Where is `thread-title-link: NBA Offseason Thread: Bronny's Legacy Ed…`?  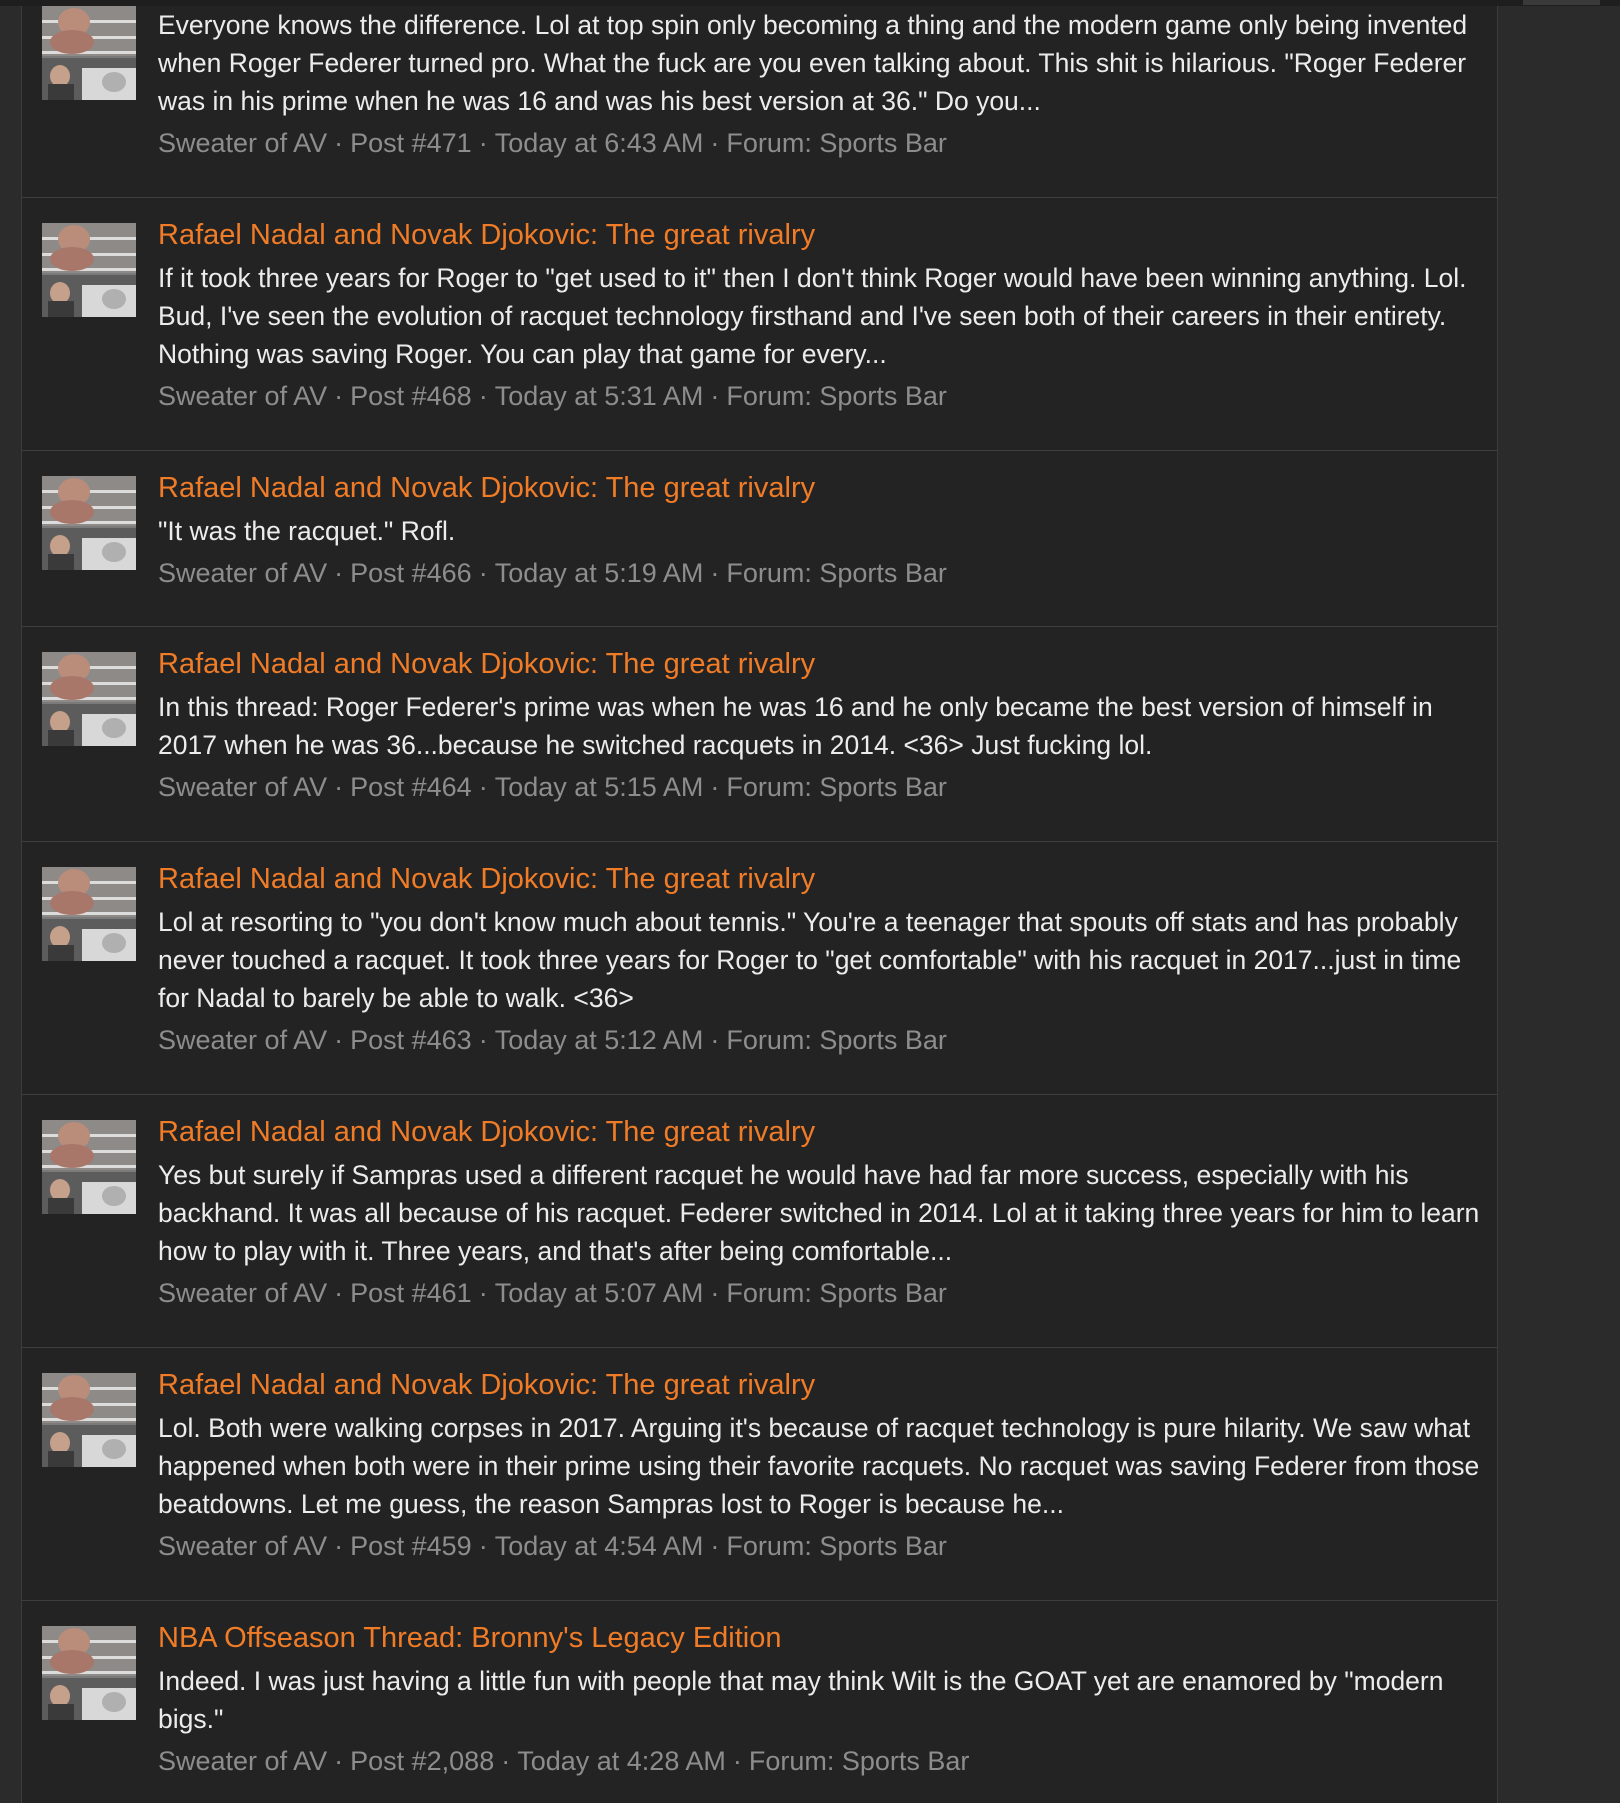 thread-title-link: NBA Offseason Thread: Bronny's Legacy Ed… is located at coordinates (819, 1638).